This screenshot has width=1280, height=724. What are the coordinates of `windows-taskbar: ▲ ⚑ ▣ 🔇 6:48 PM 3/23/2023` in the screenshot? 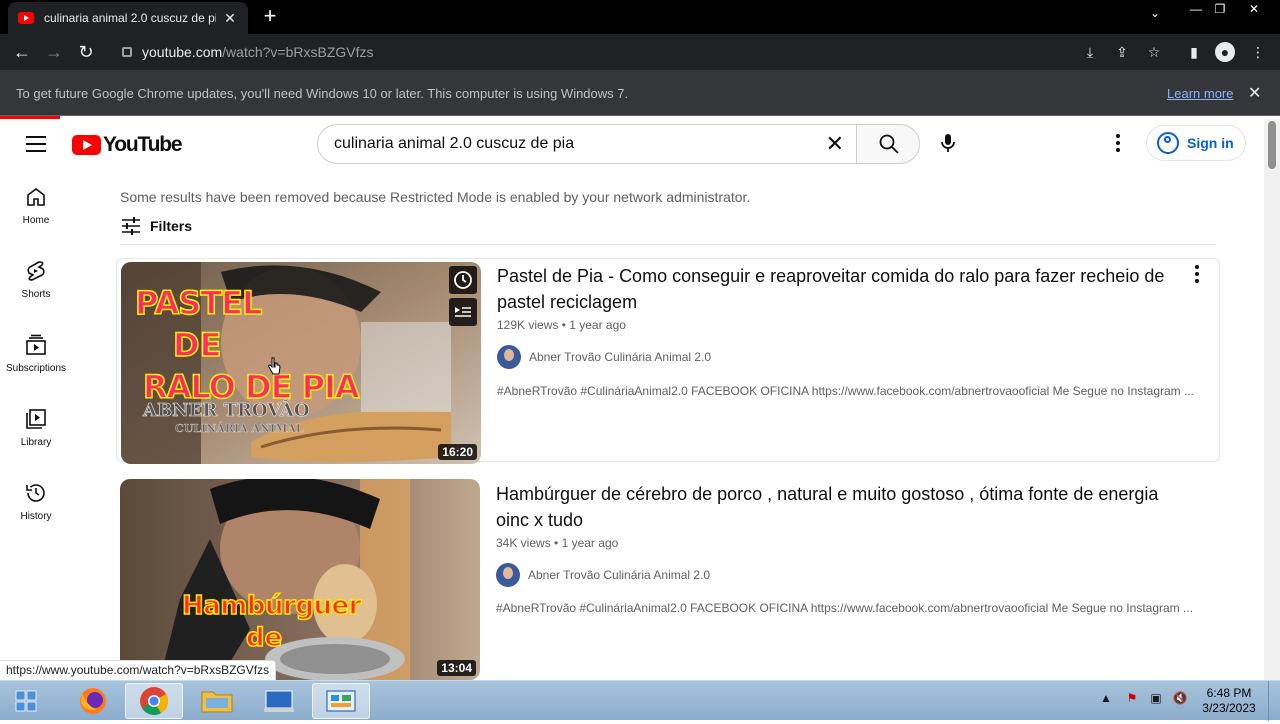 It's located at (640, 700).